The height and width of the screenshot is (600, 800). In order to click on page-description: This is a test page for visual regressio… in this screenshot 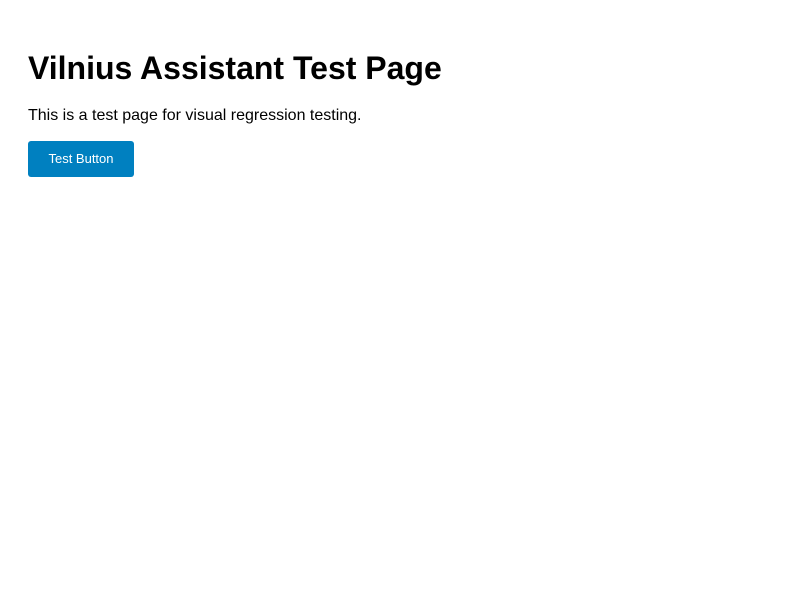, I will do `click(195, 115)`.